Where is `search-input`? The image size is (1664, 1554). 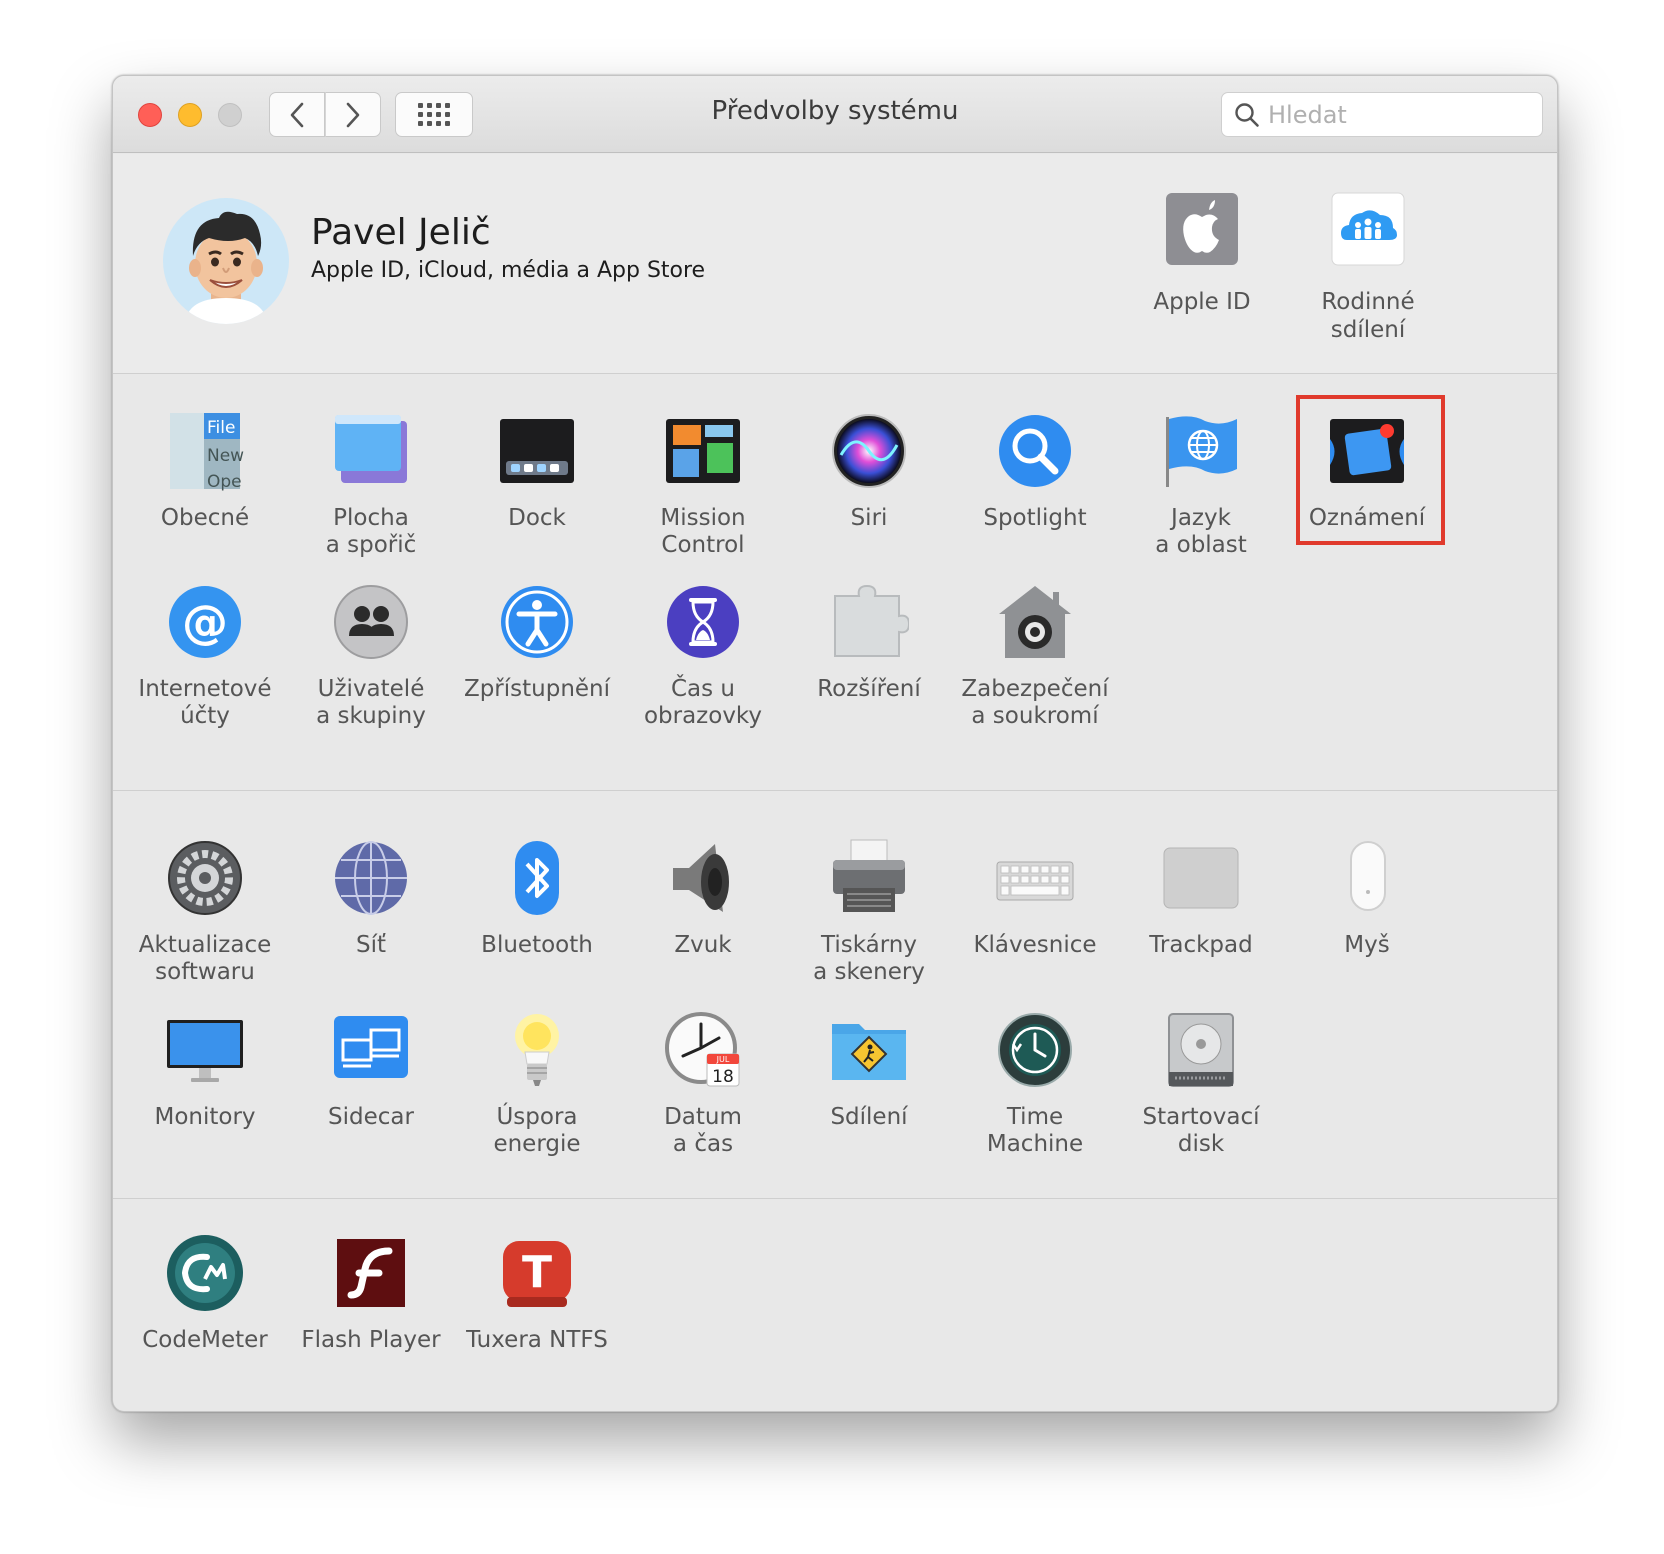
search-input is located at coordinates (1403, 114).